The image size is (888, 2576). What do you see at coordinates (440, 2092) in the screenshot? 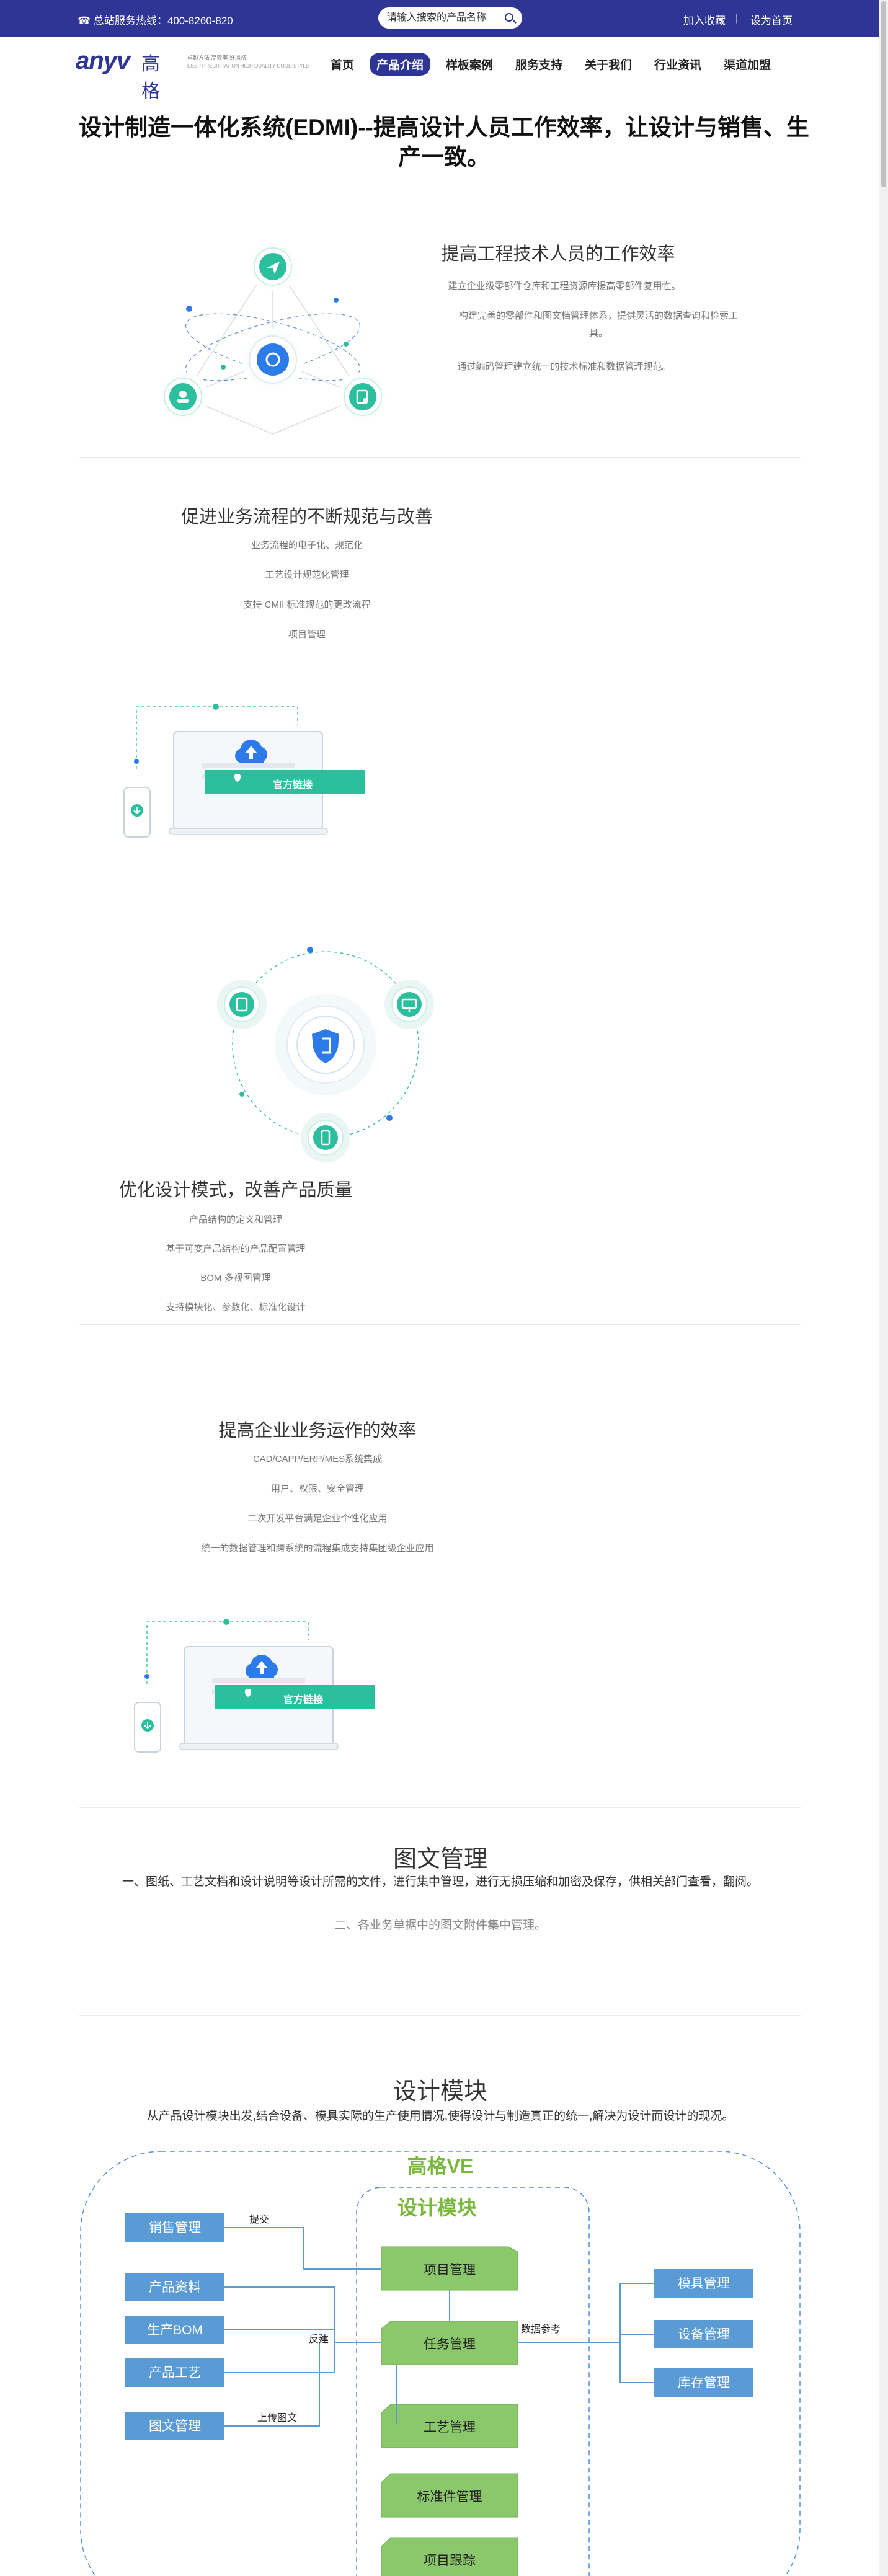
I see `section6-heading: 设计模块` at bounding box center [440, 2092].